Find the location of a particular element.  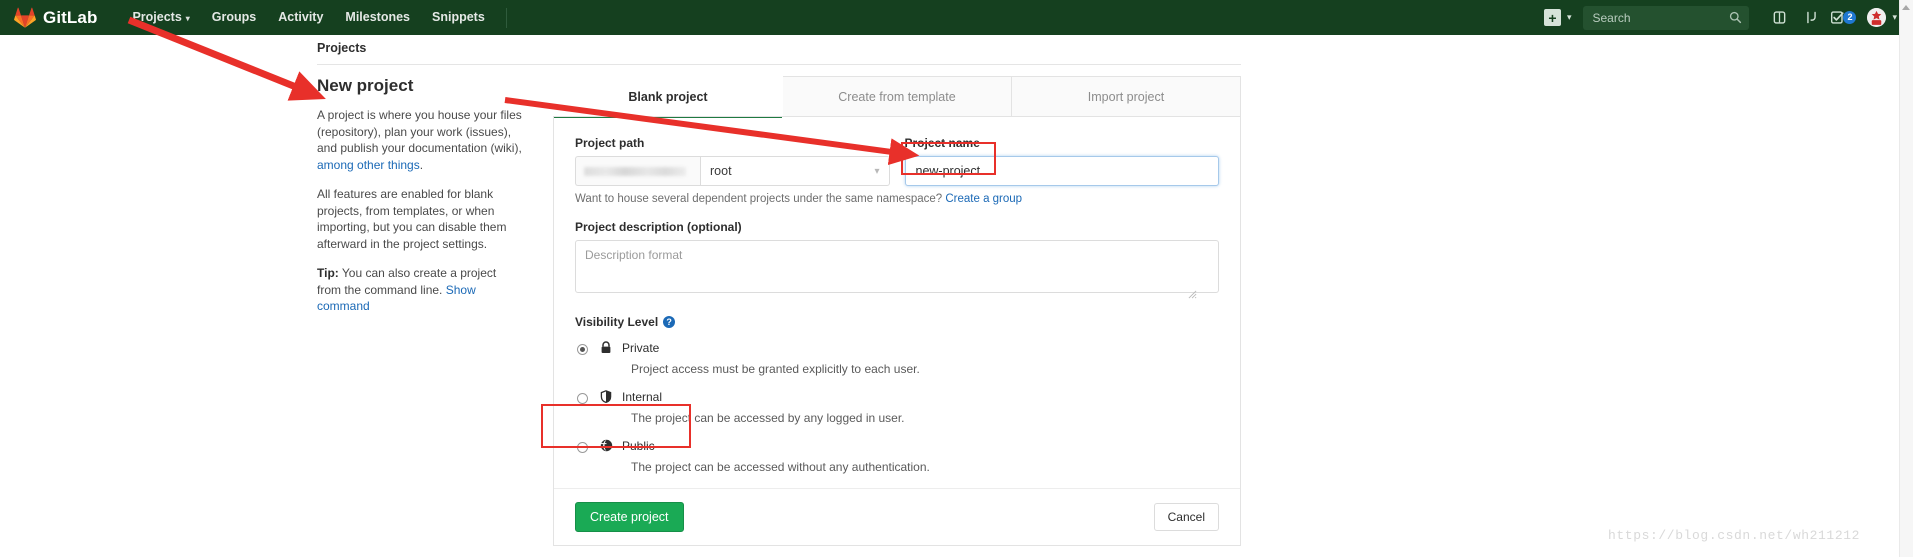

nav-link-projects: Projects ▾ is located at coordinates (160, 17).